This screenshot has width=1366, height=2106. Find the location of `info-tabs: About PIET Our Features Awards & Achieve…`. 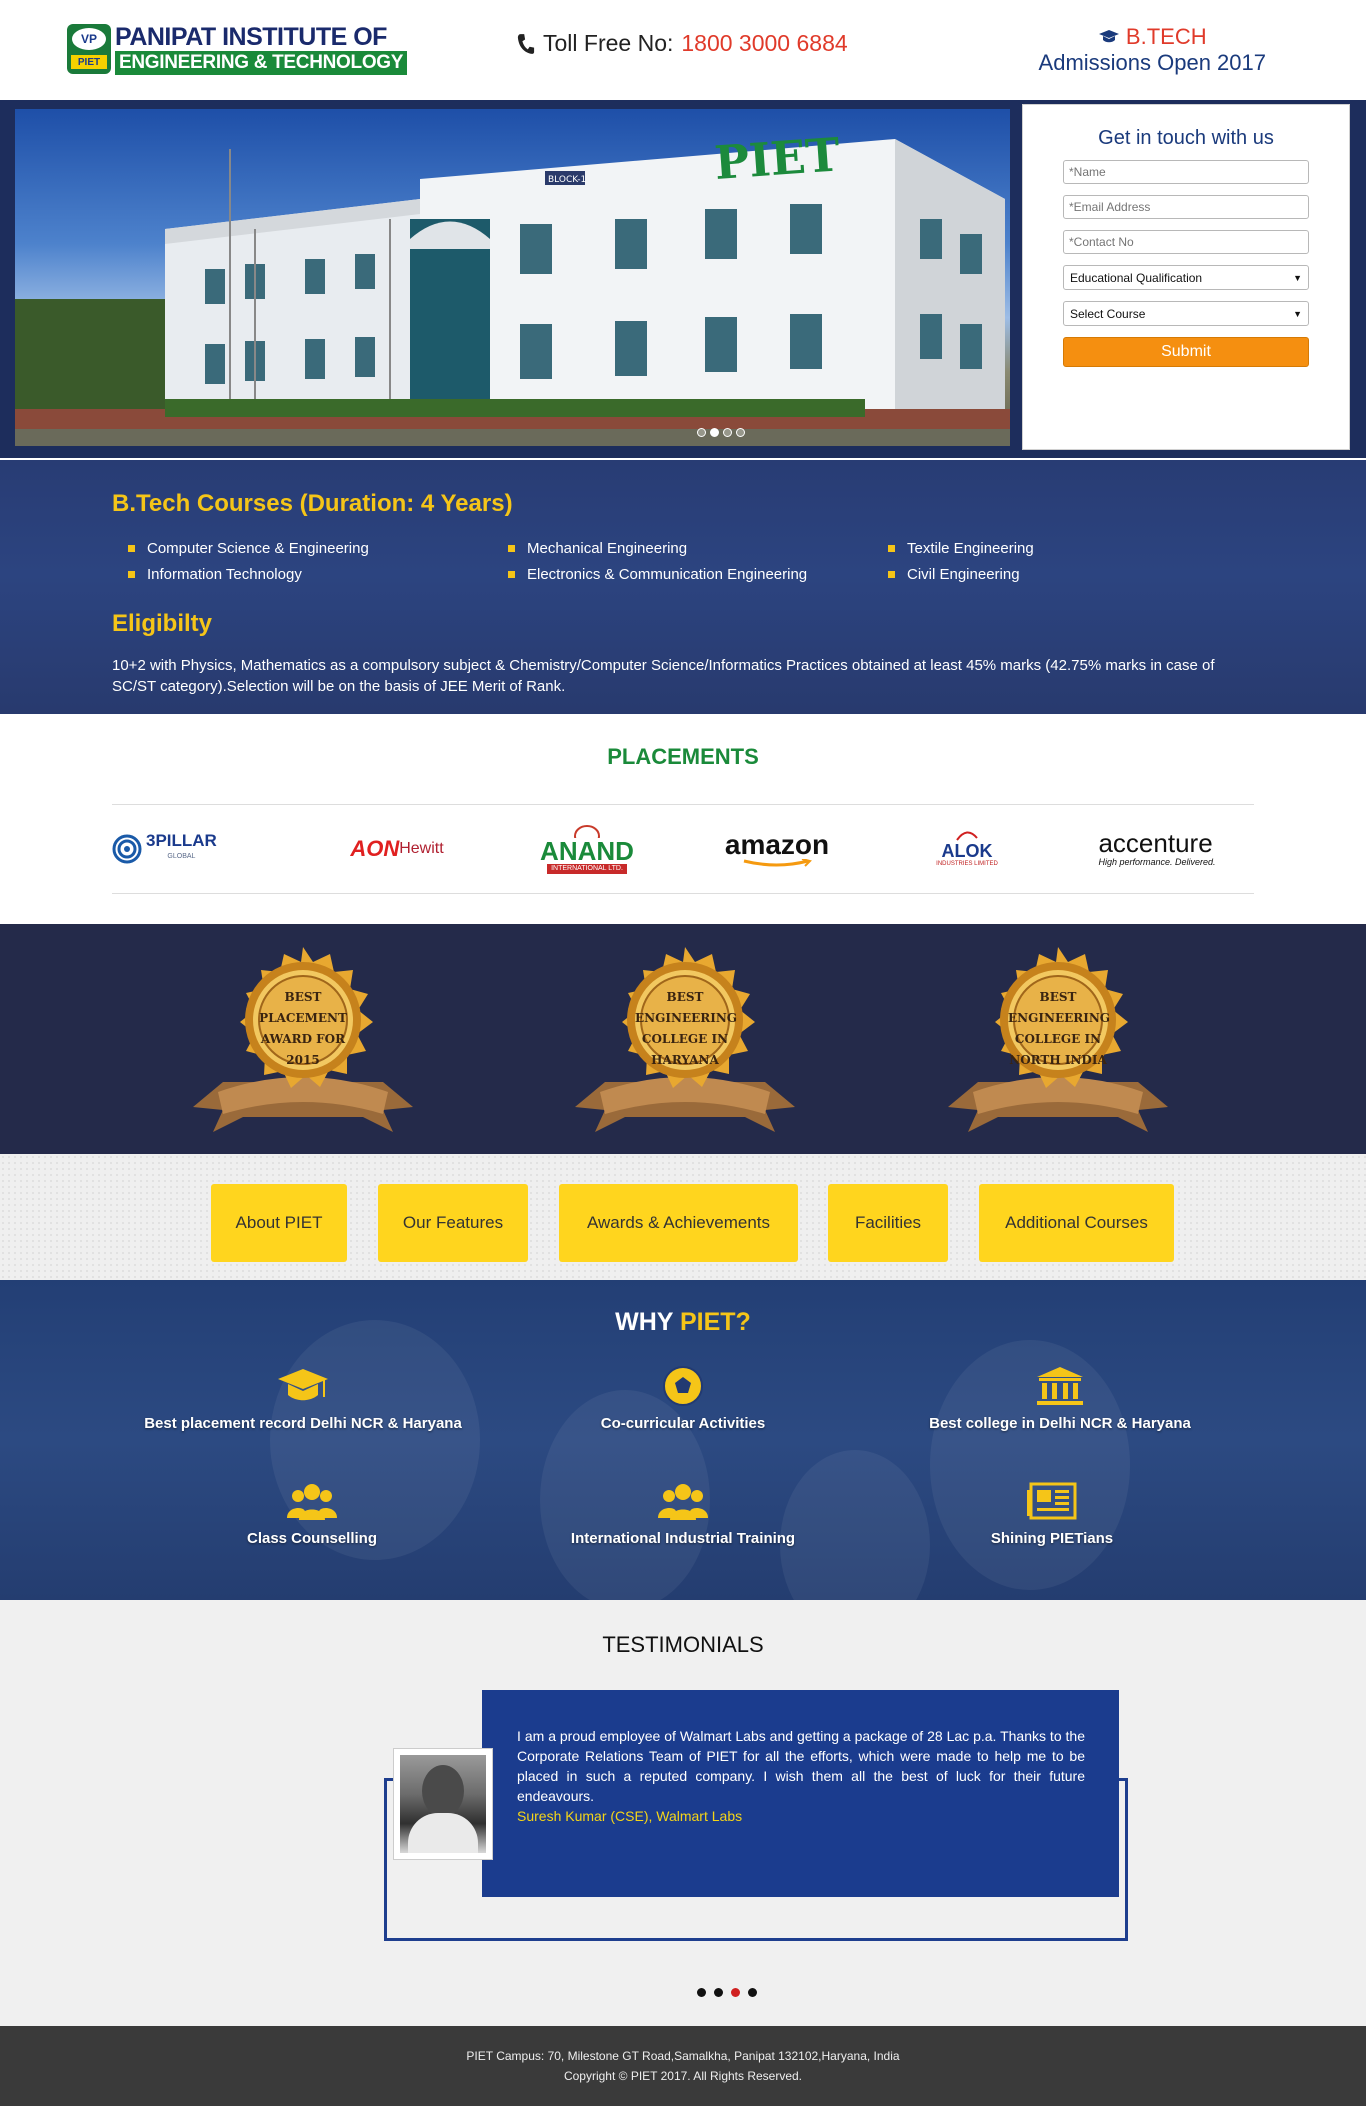

info-tabs: About PIET Our Features Awards & Achieve… is located at coordinates (683, 1217).